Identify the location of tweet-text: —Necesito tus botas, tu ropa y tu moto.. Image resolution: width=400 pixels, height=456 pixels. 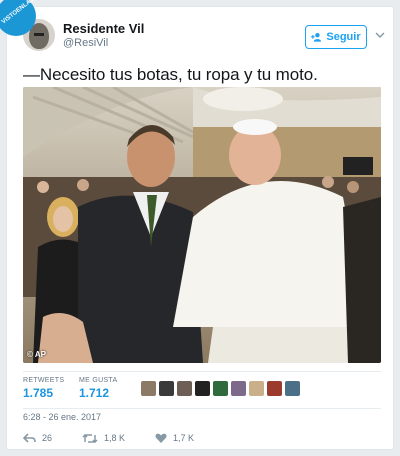
(170, 74).